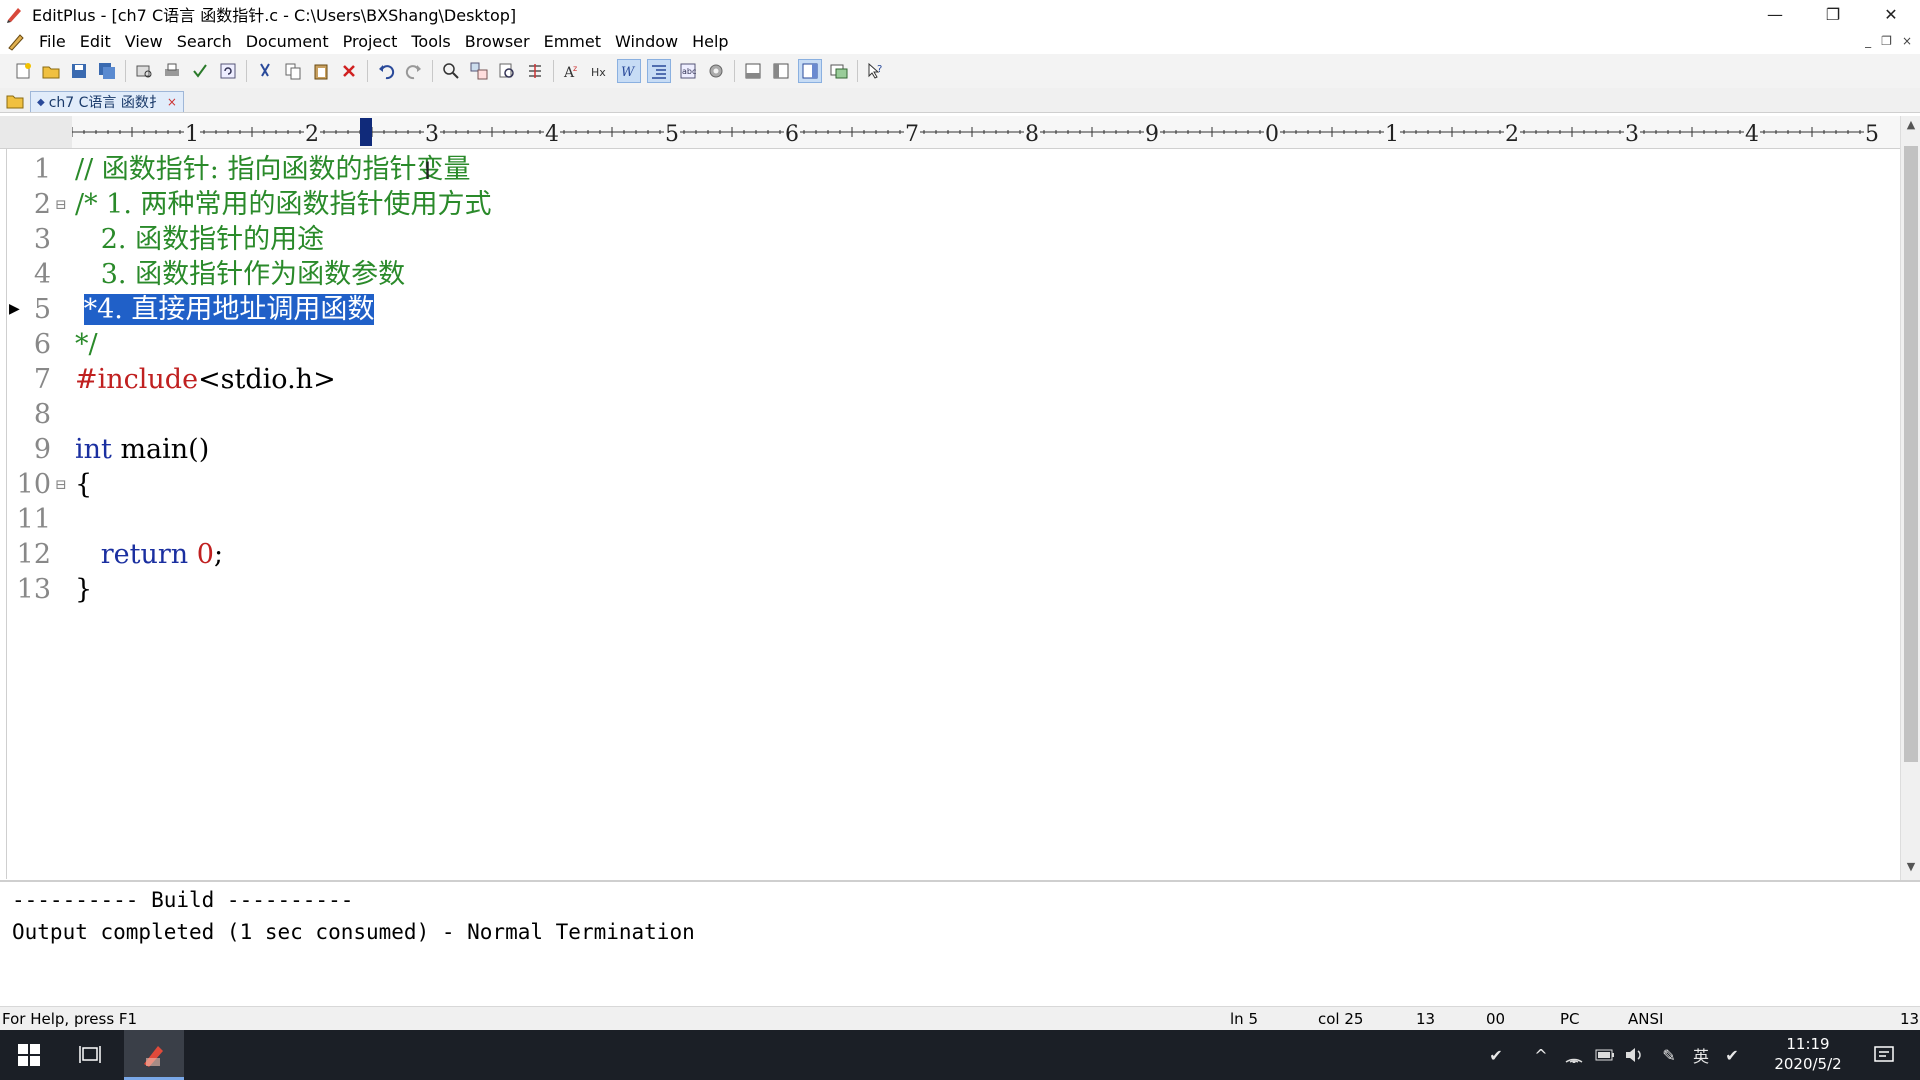 This screenshot has width=1920, height=1080. What do you see at coordinates (199, 239) in the screenshot?
I see `code-text: 2. 函数指针的用途` at bounding box center [199, 239].